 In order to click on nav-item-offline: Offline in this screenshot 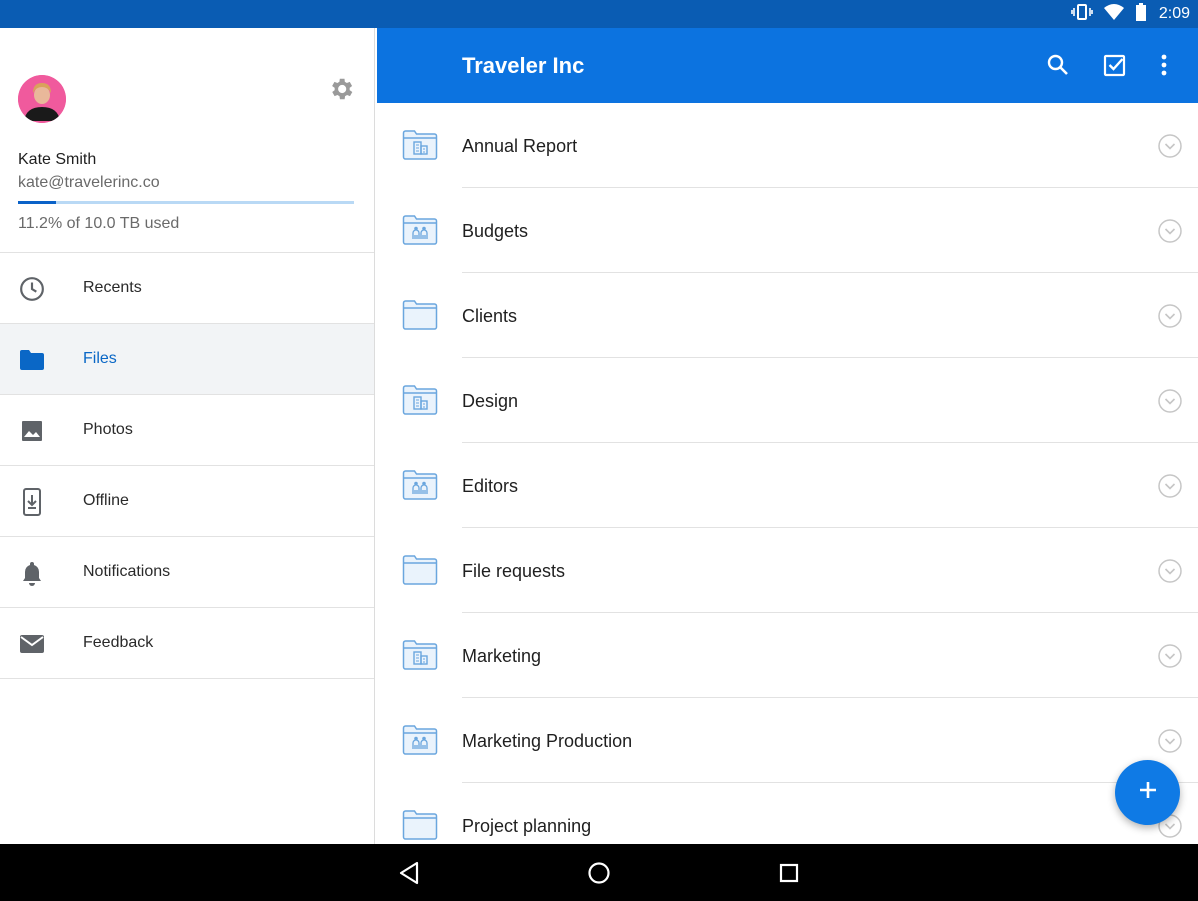, I will do `click(187, 501)`.